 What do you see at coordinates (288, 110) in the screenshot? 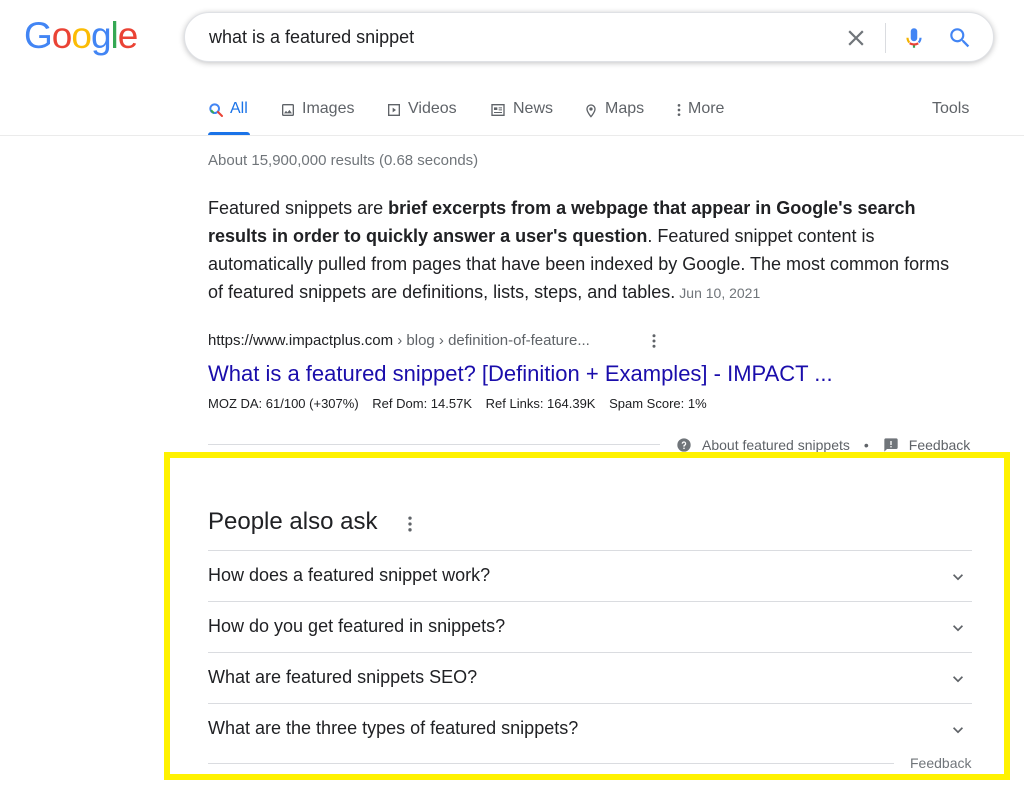
I see `image-icon` at bounding box center [288, 110].